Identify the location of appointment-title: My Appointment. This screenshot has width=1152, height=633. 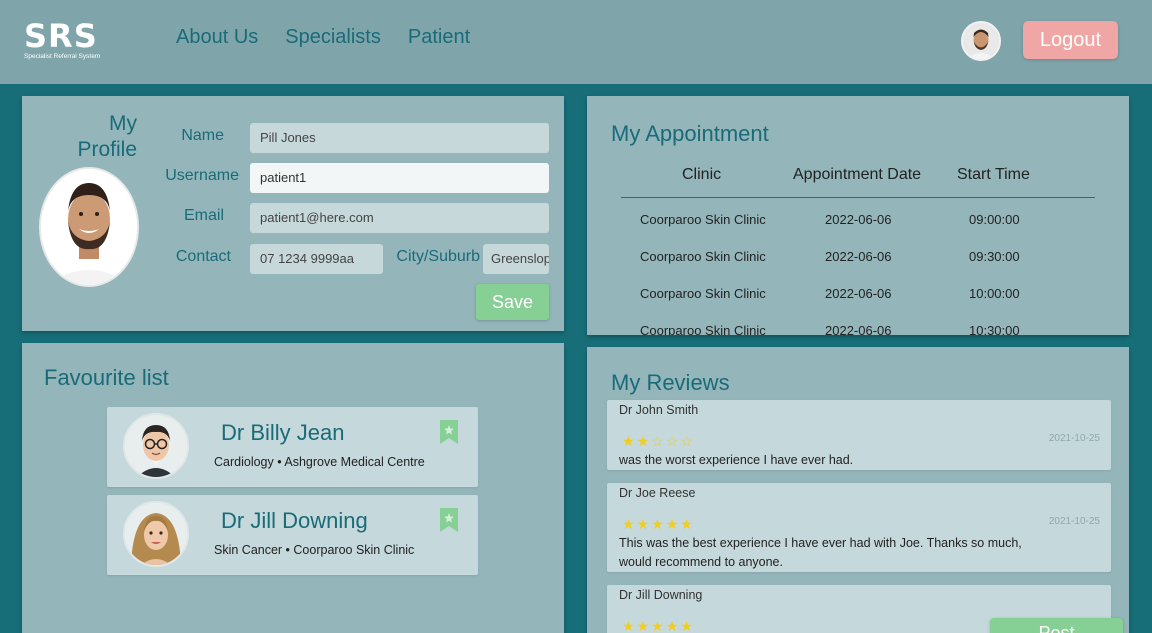
(690, 133).